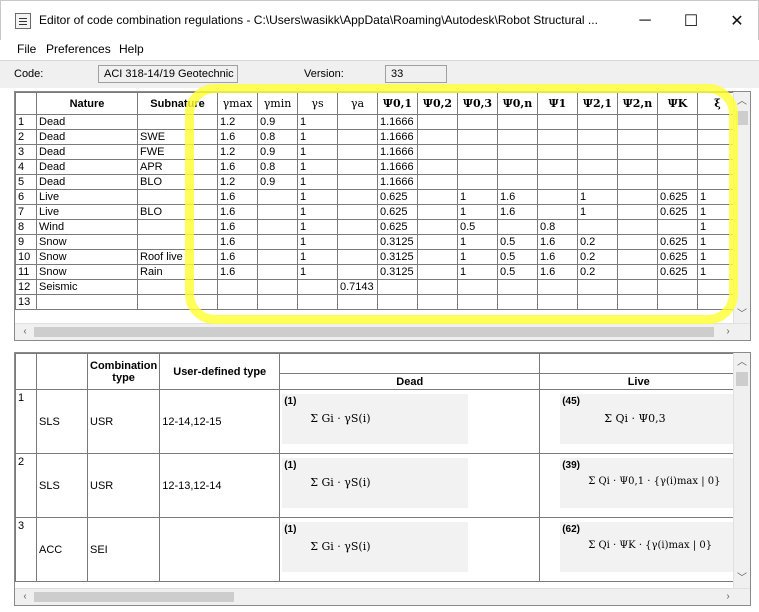  I want to click on col-header-psi-2-1: Ψ2,1, so click(597, 103).